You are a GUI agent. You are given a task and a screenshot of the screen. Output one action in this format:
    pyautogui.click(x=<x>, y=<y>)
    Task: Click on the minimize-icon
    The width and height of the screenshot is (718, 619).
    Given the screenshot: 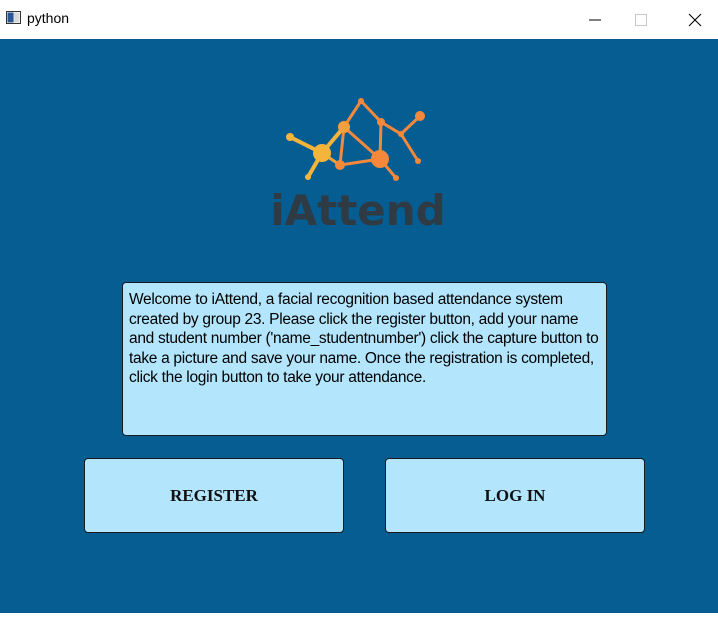 What is the action you would take?
    pyautogui.click(x=595, y=19)
    